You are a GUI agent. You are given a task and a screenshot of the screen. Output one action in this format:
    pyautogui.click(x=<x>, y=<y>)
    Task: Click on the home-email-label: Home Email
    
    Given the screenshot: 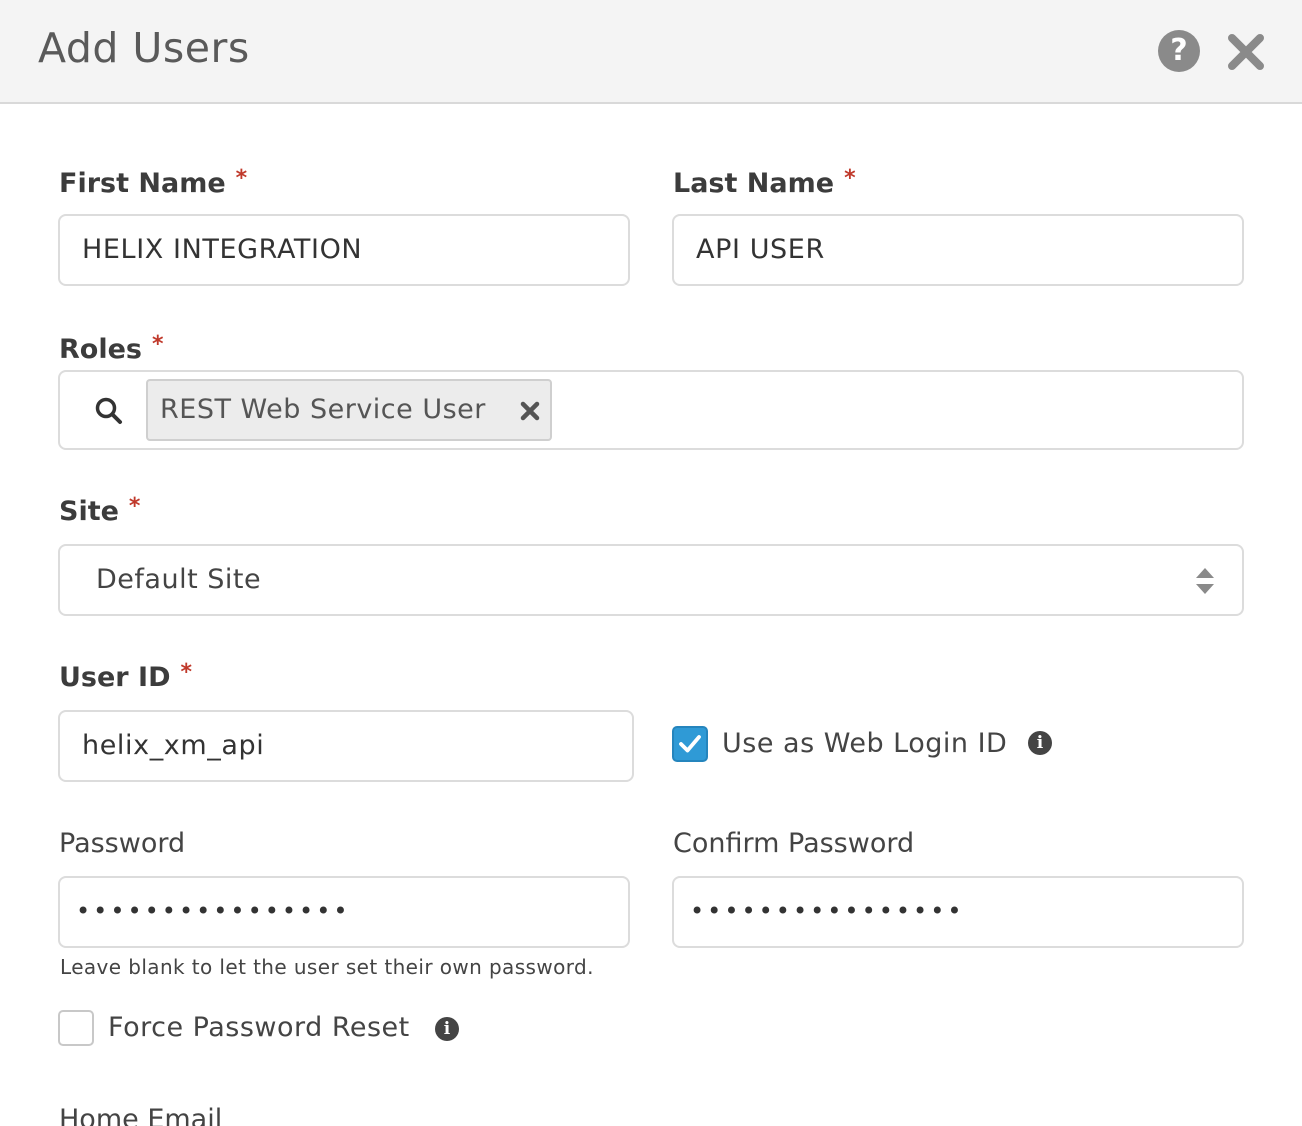 What is the action you would take?
    pyautogui.click(x=141, y=1115)
    